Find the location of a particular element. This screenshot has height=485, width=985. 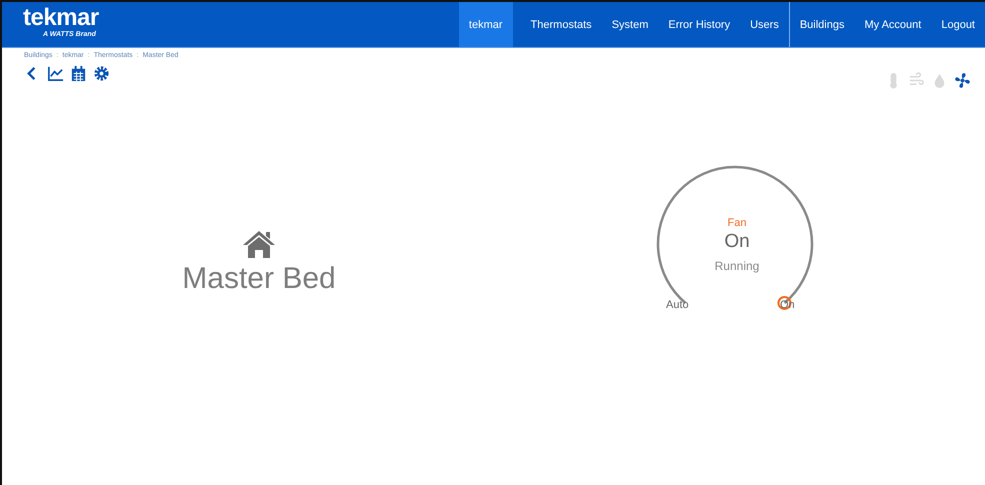

calendar-icon is located at coordinates (78, 73).